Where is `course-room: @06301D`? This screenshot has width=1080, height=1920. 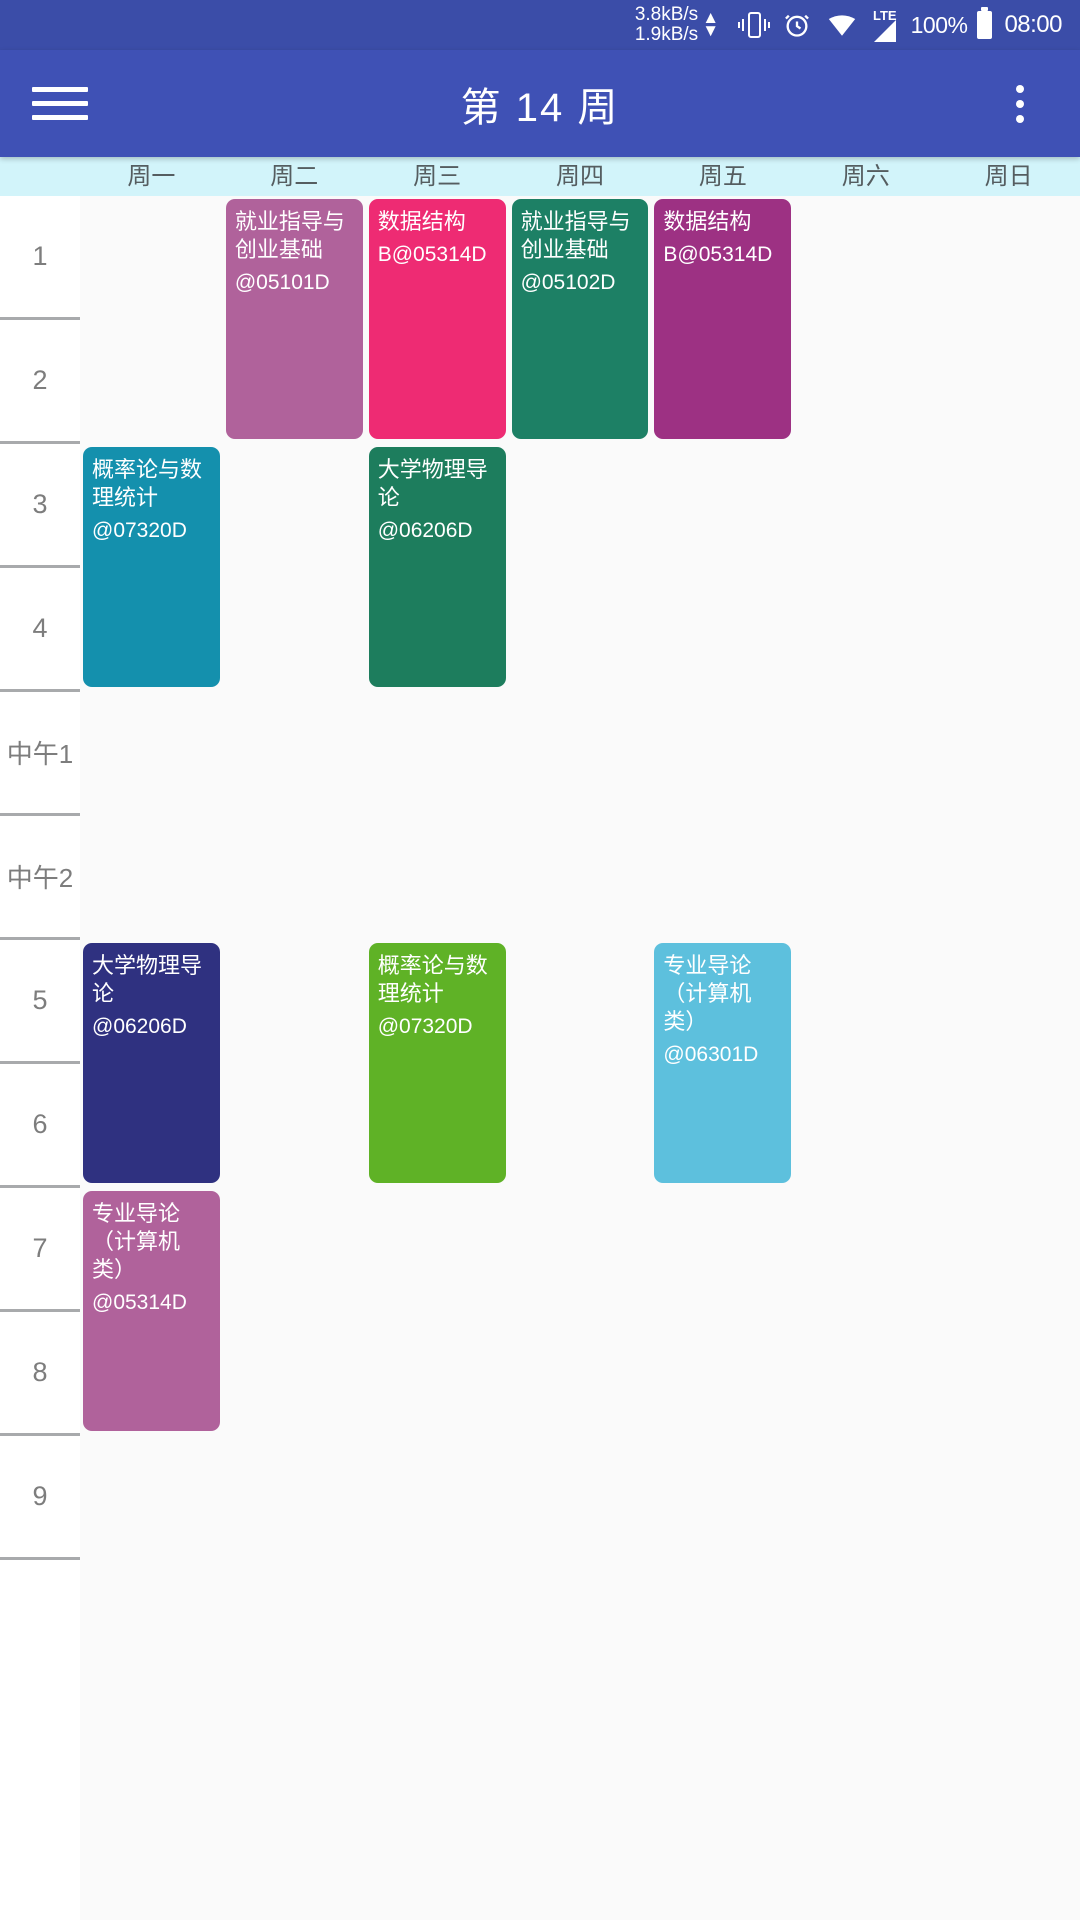
course-room: @06301D is located at coordinates (711, 1055).